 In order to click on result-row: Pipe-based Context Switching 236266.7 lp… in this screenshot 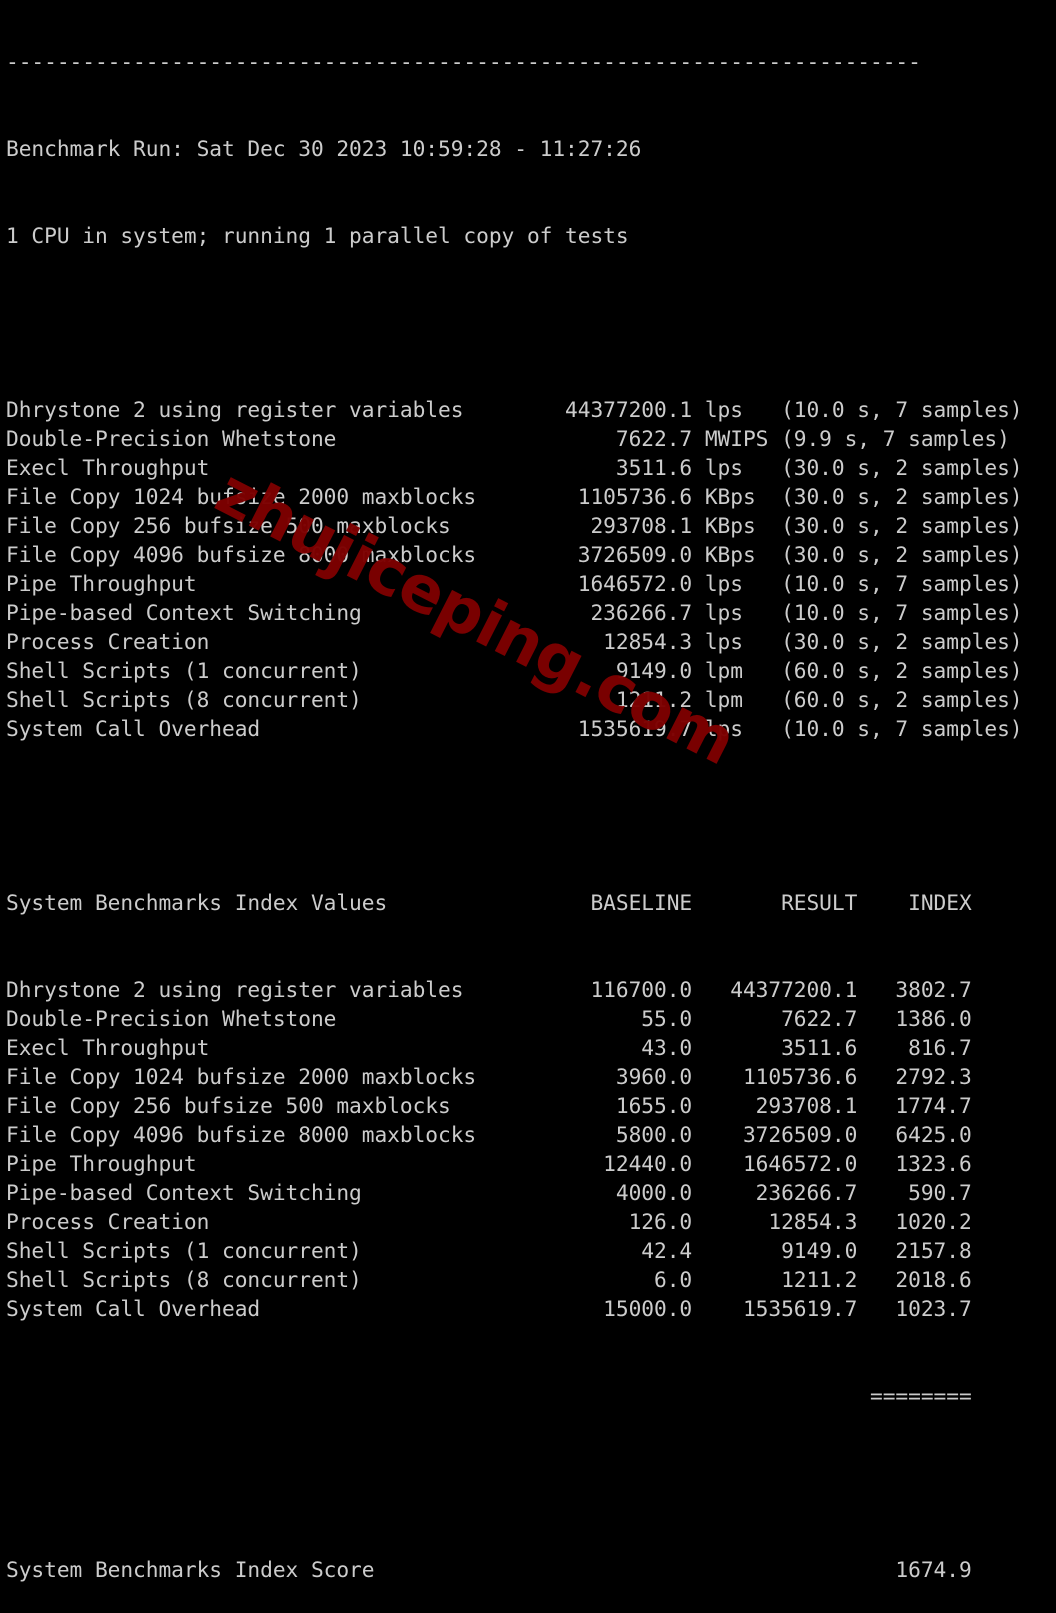, I will do `click(514, 612)`.